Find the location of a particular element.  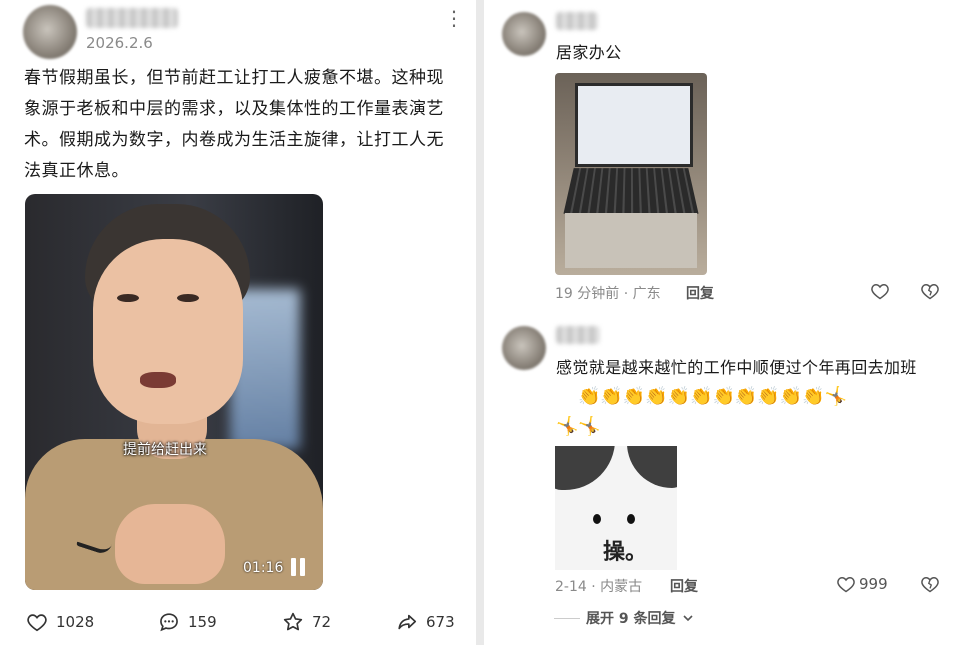

comment-like: 999 is located at coordinates (862, 584).